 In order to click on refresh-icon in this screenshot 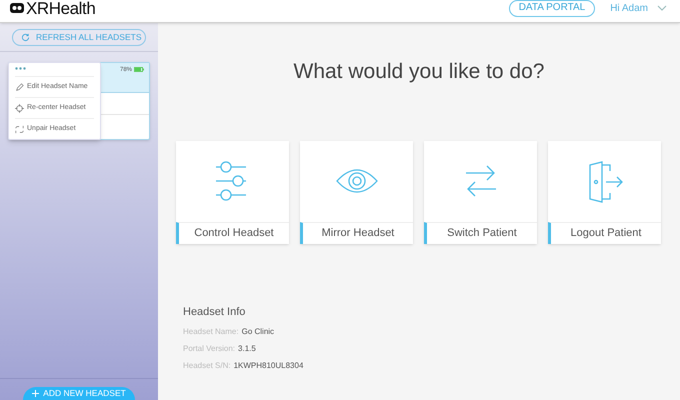, I will do `click(25, 37)`.